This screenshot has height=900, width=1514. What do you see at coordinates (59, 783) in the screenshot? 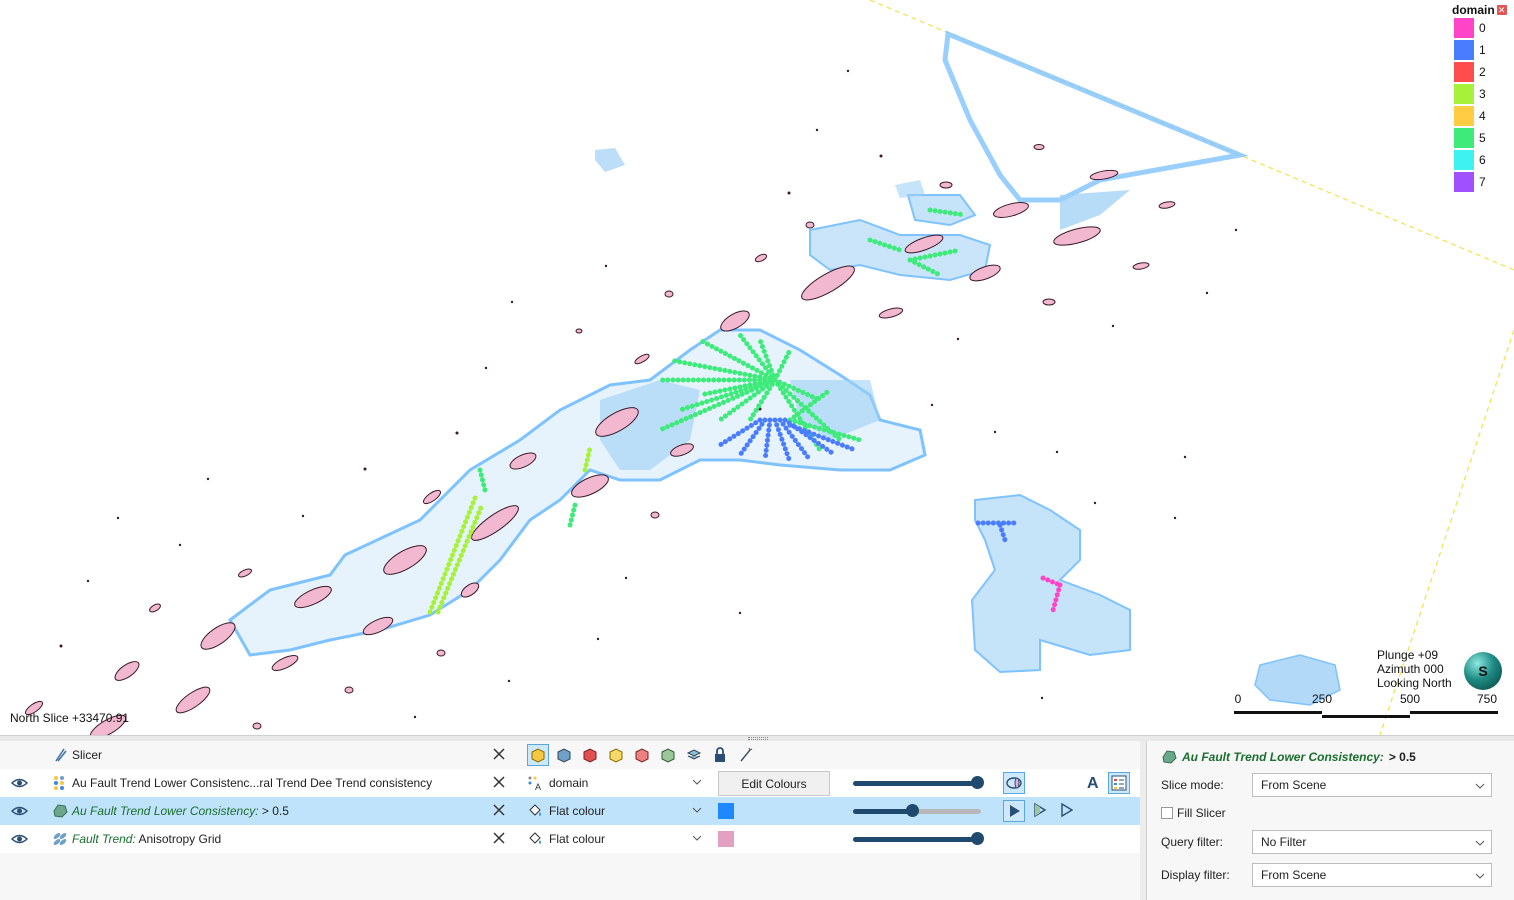
I see `points-icon` at bounding box center [59, 783].